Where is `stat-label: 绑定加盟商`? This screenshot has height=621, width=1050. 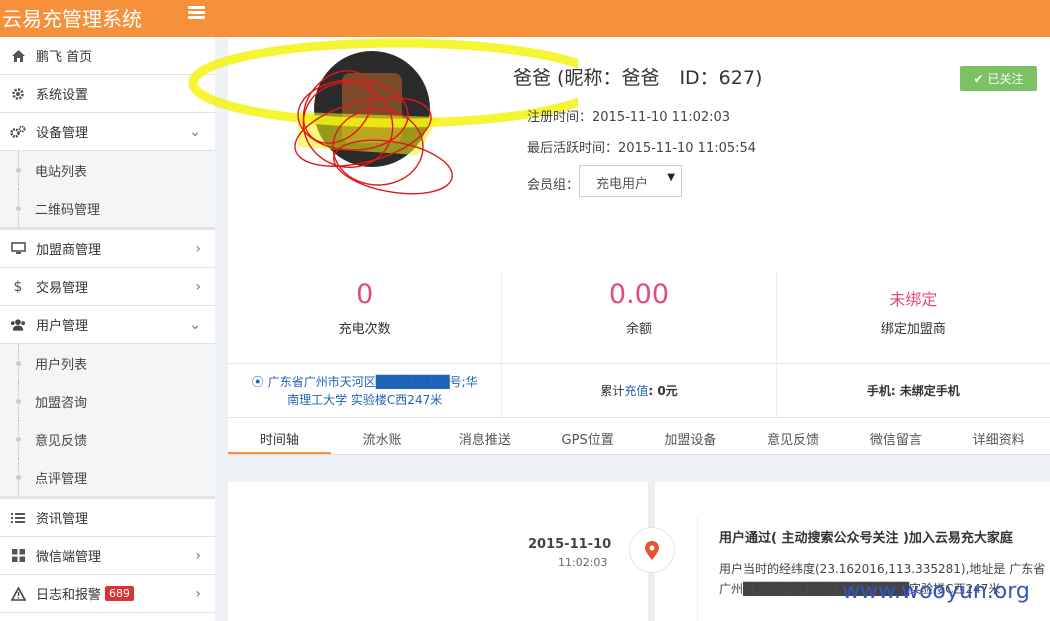
stat-label: 绑定加盟商 is located at coordinates (913, 329).